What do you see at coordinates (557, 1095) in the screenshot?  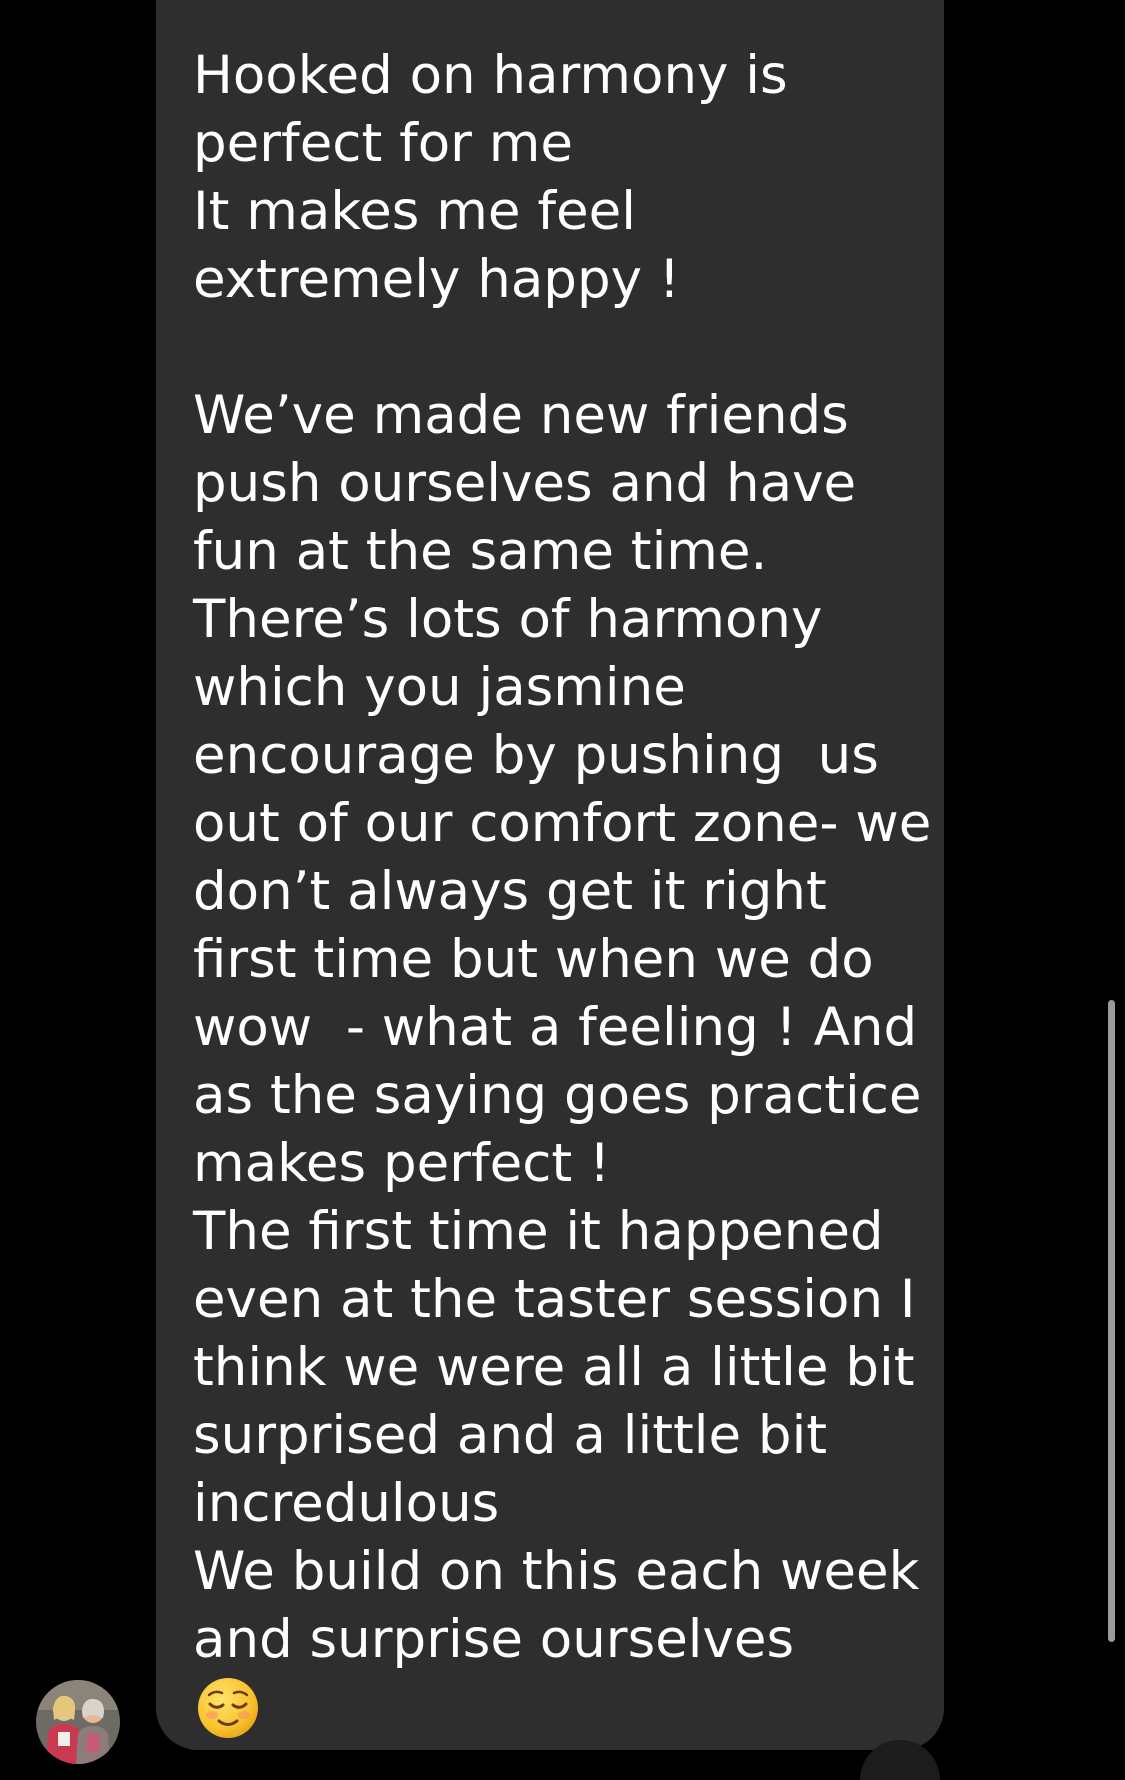 I see `message-line: as the saying goes practice` at bounding box center [557, 1095].